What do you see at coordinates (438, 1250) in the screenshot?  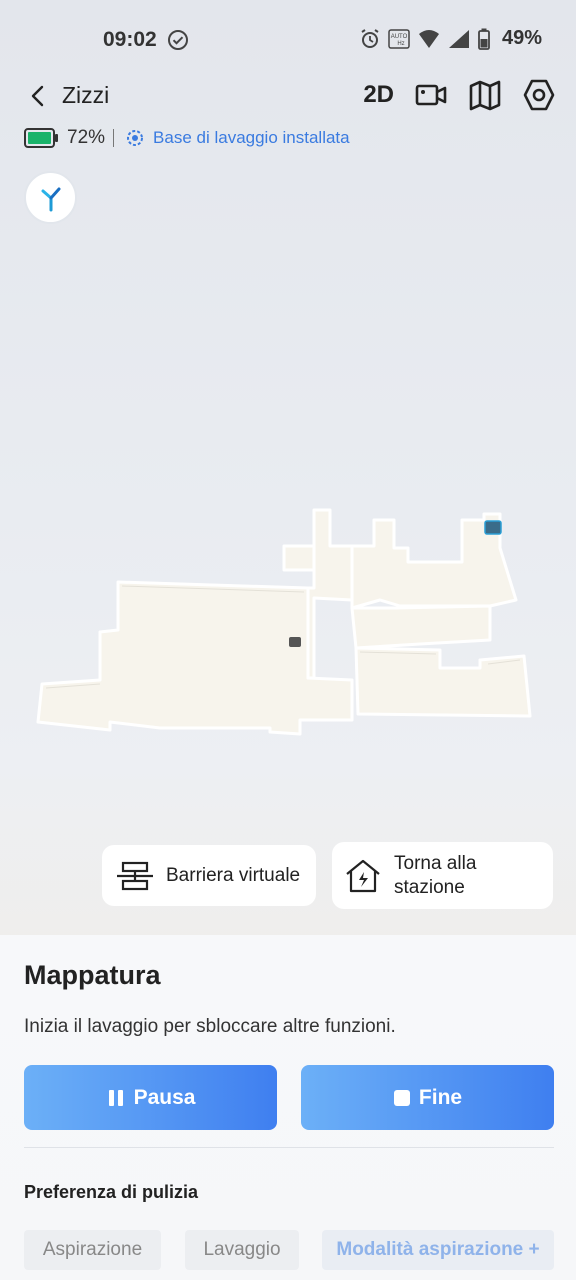 I see `chip-suction-mode: Modalità aspirazione +` at bounding box center [438, 1250].